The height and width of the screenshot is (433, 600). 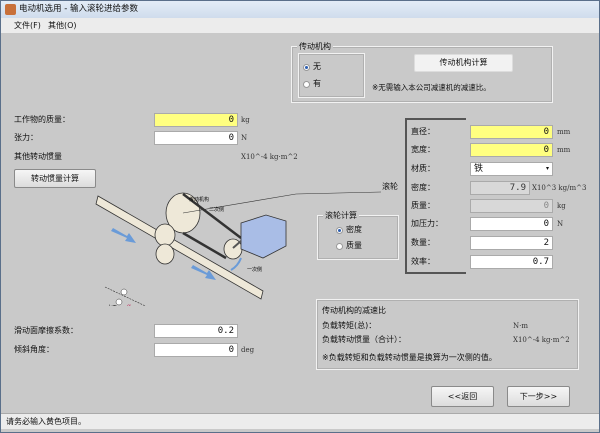 What do you see at coordinates (431, 87) in the screenshot?
I see `transmission-note: ※无需输入本公司减速机的减速比。` at bounding box center [431, 87].